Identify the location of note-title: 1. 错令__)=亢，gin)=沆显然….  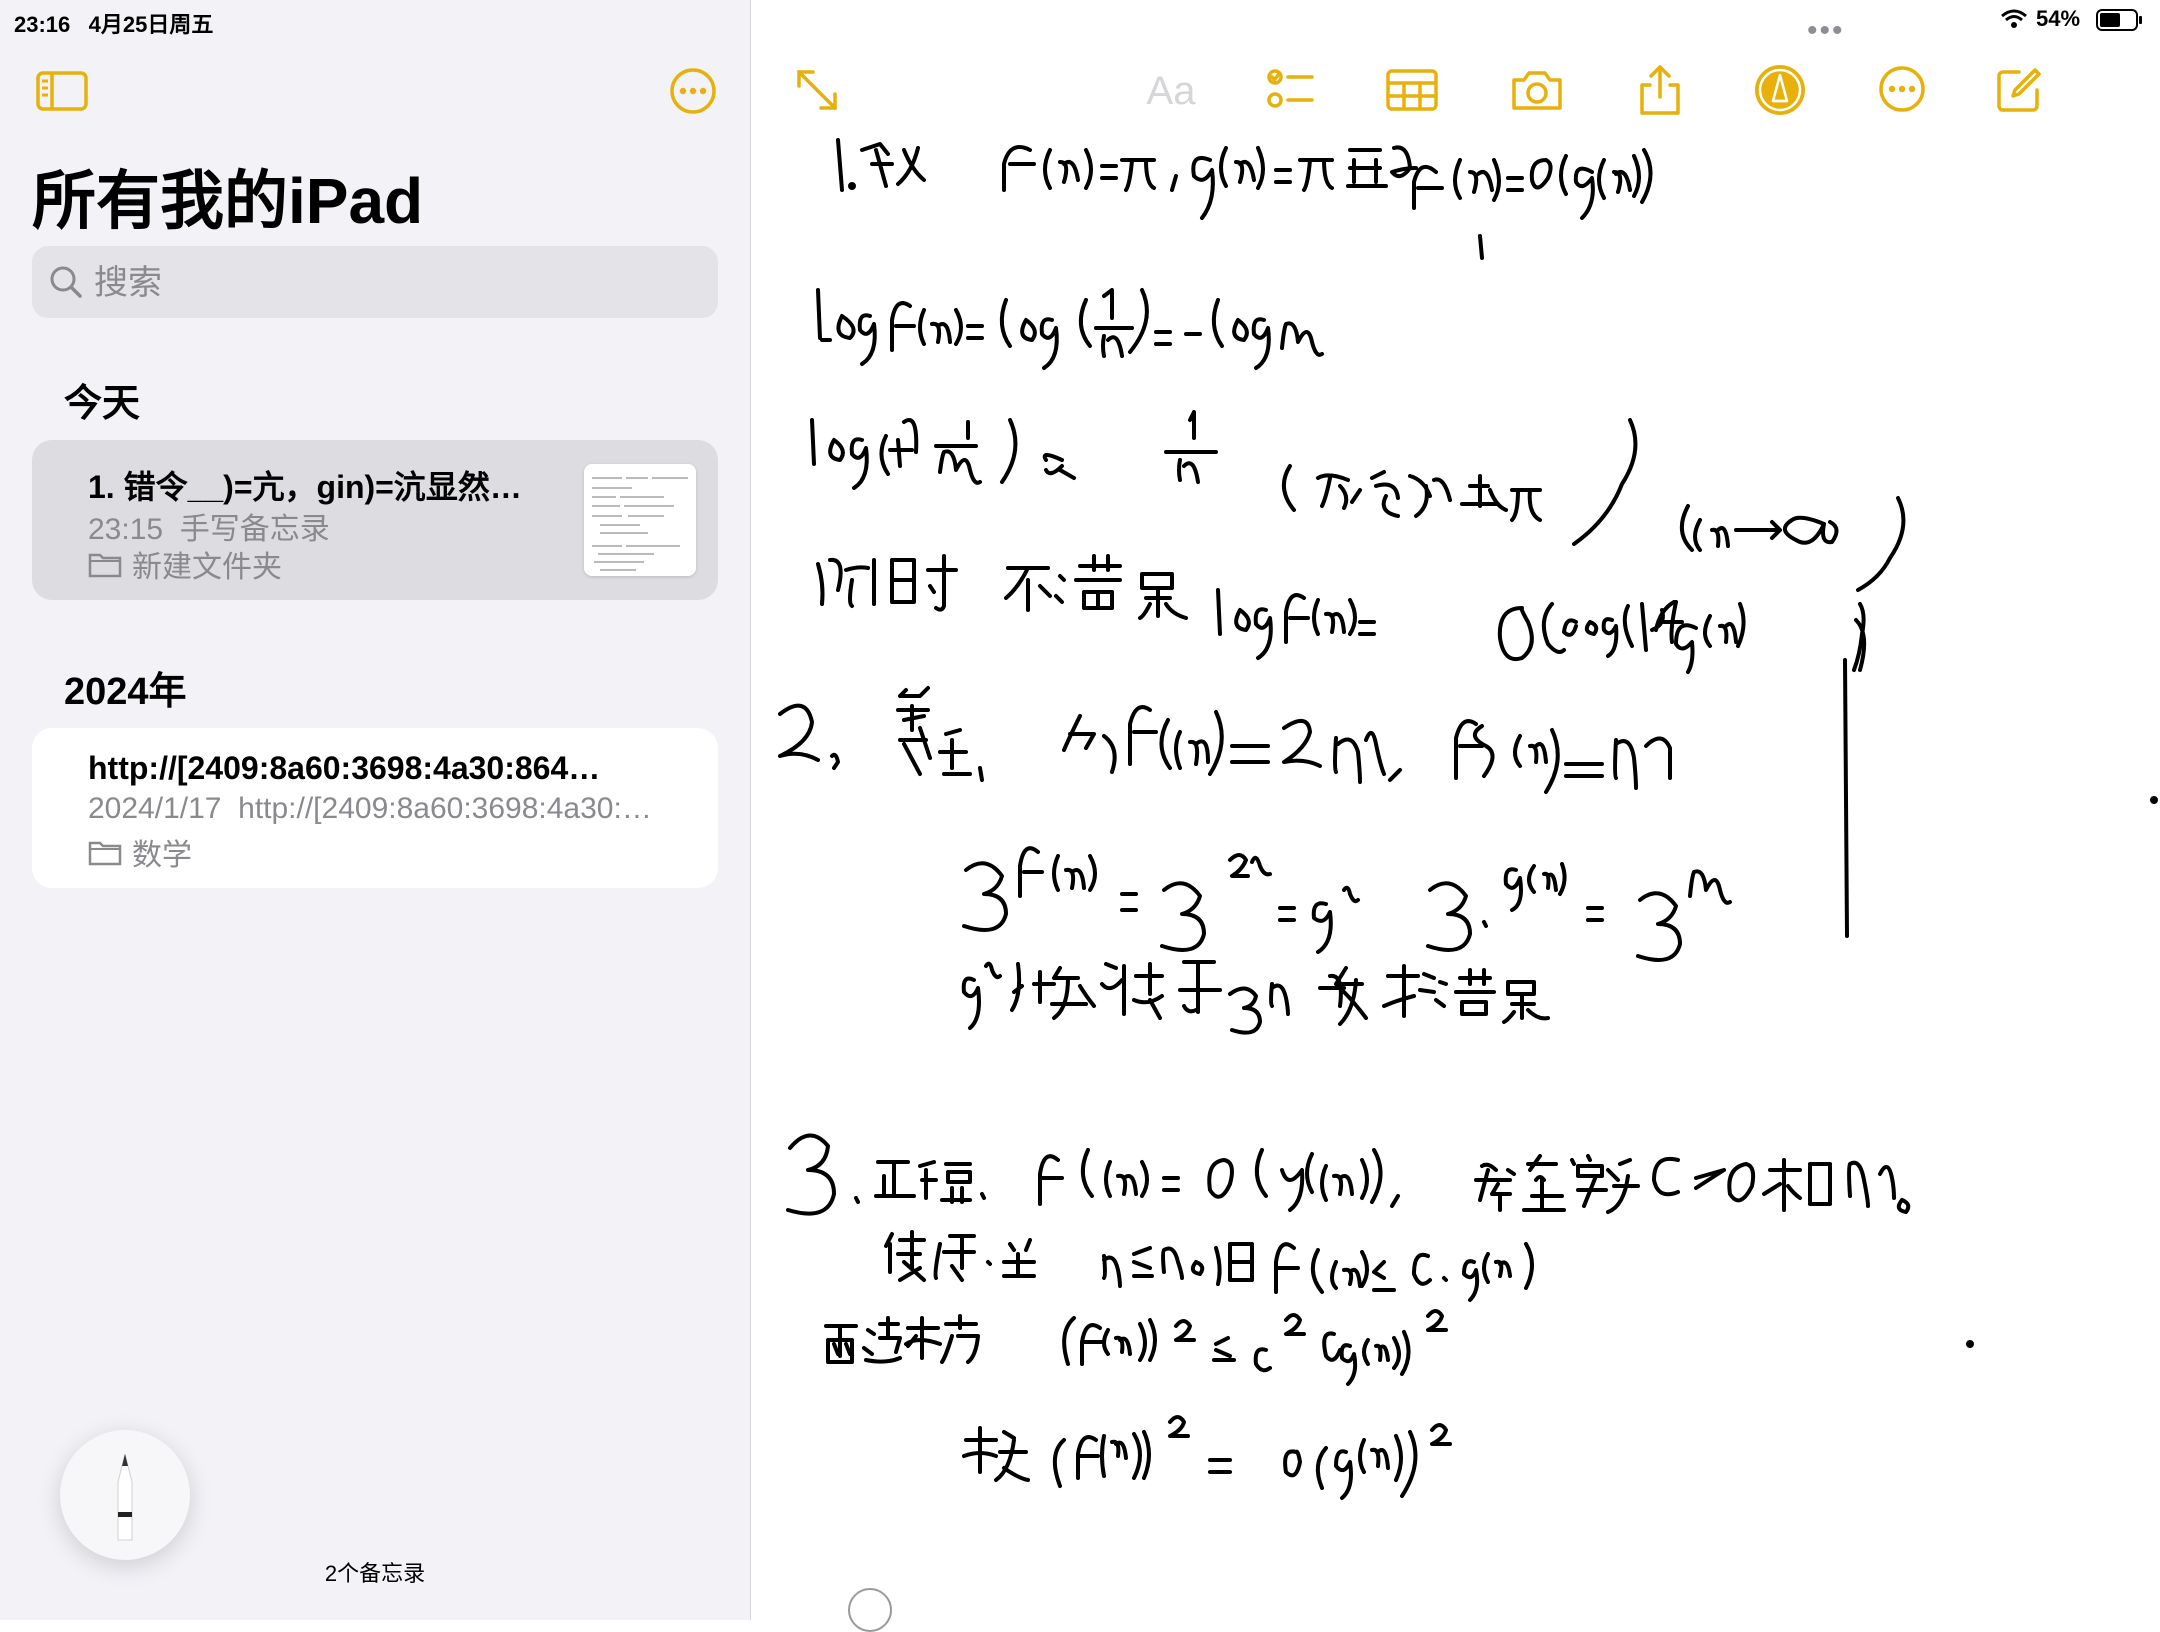
(305, 487).